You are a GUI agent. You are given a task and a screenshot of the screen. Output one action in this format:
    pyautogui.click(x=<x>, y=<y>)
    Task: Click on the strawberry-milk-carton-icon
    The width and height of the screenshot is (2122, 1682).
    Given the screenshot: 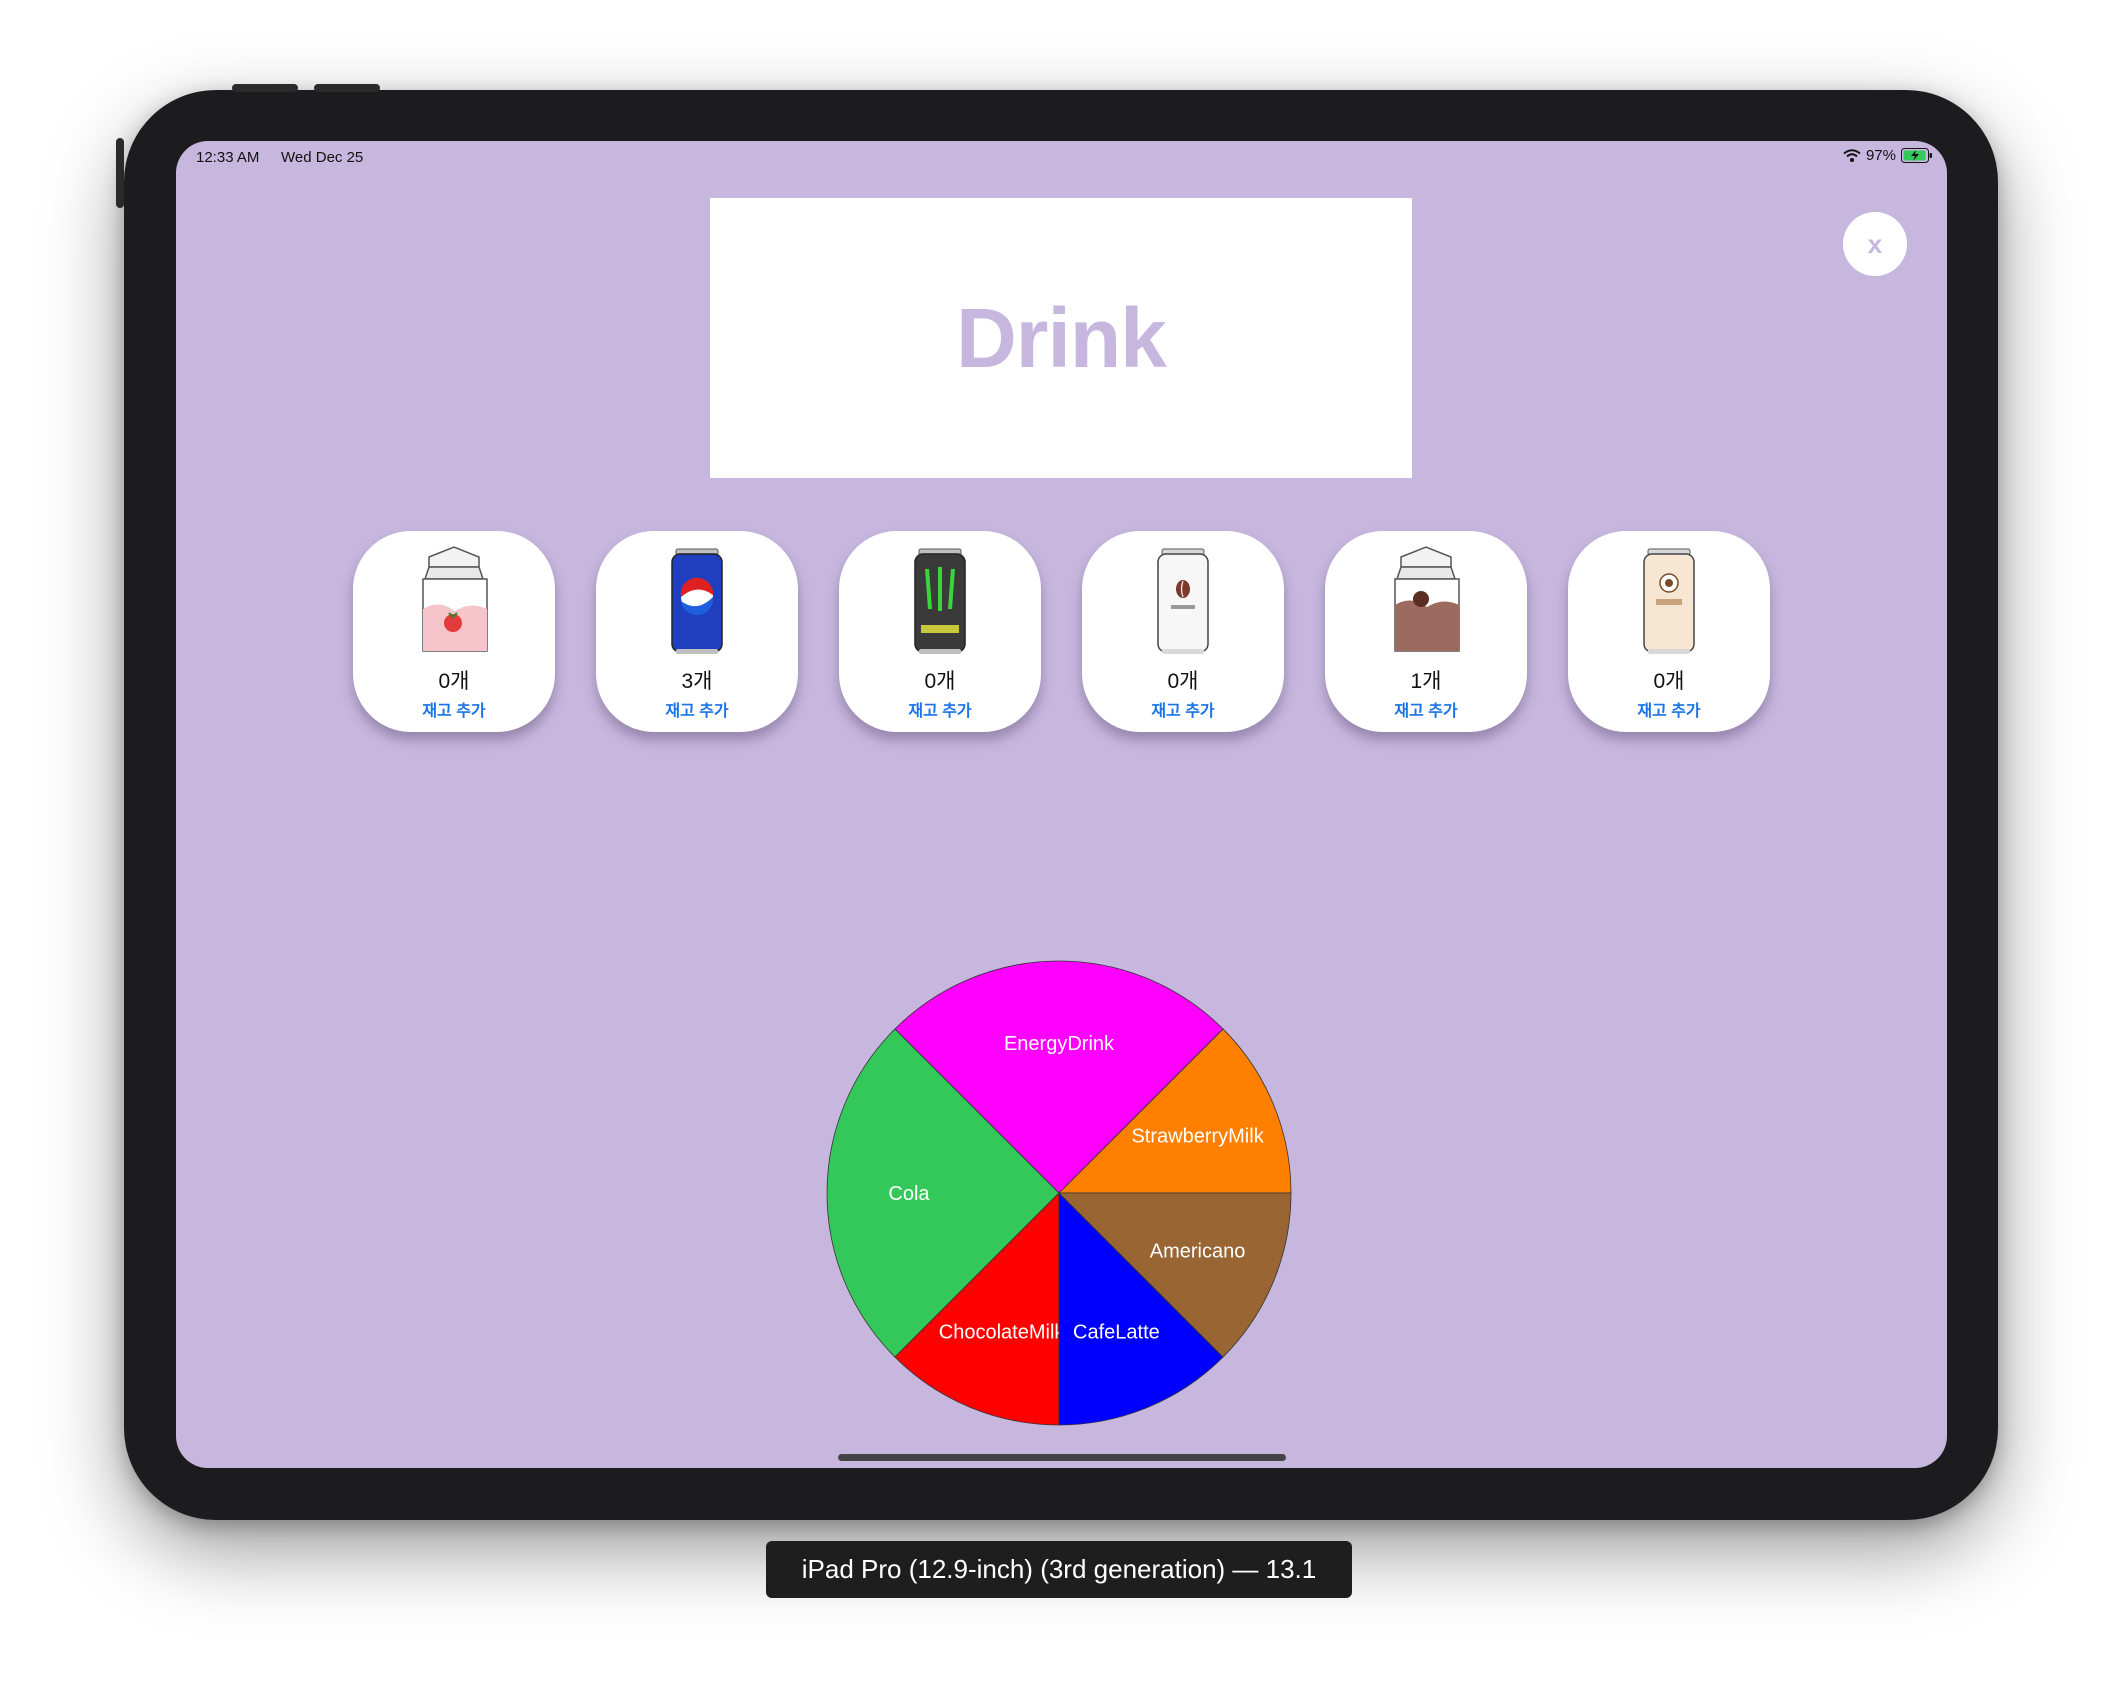 What is the action you would take?
    pyautogui.click(x=455, y=599)
    